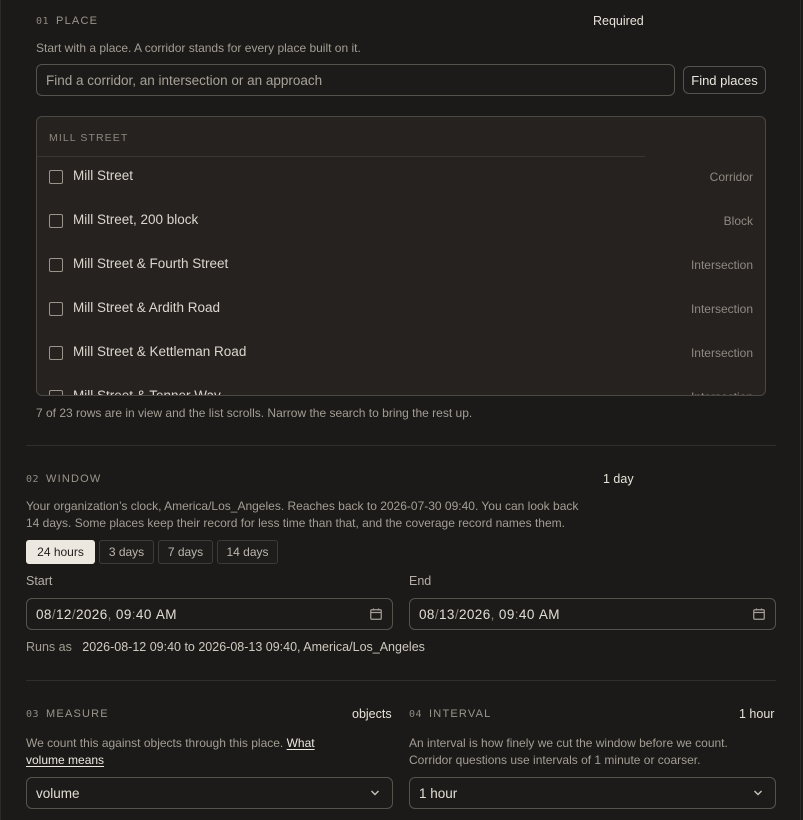  I want to click on list-item-label: Mill Street & Tenner Way, so click(147, 392).